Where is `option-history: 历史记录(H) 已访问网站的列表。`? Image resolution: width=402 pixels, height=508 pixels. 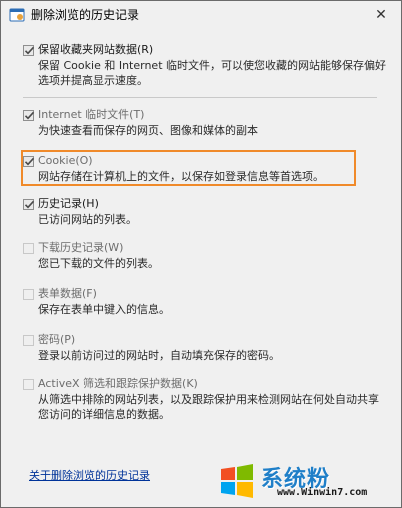 option-history: 历史记录(H) 已访问网站的列表。 is located at coordinates (203, 213).